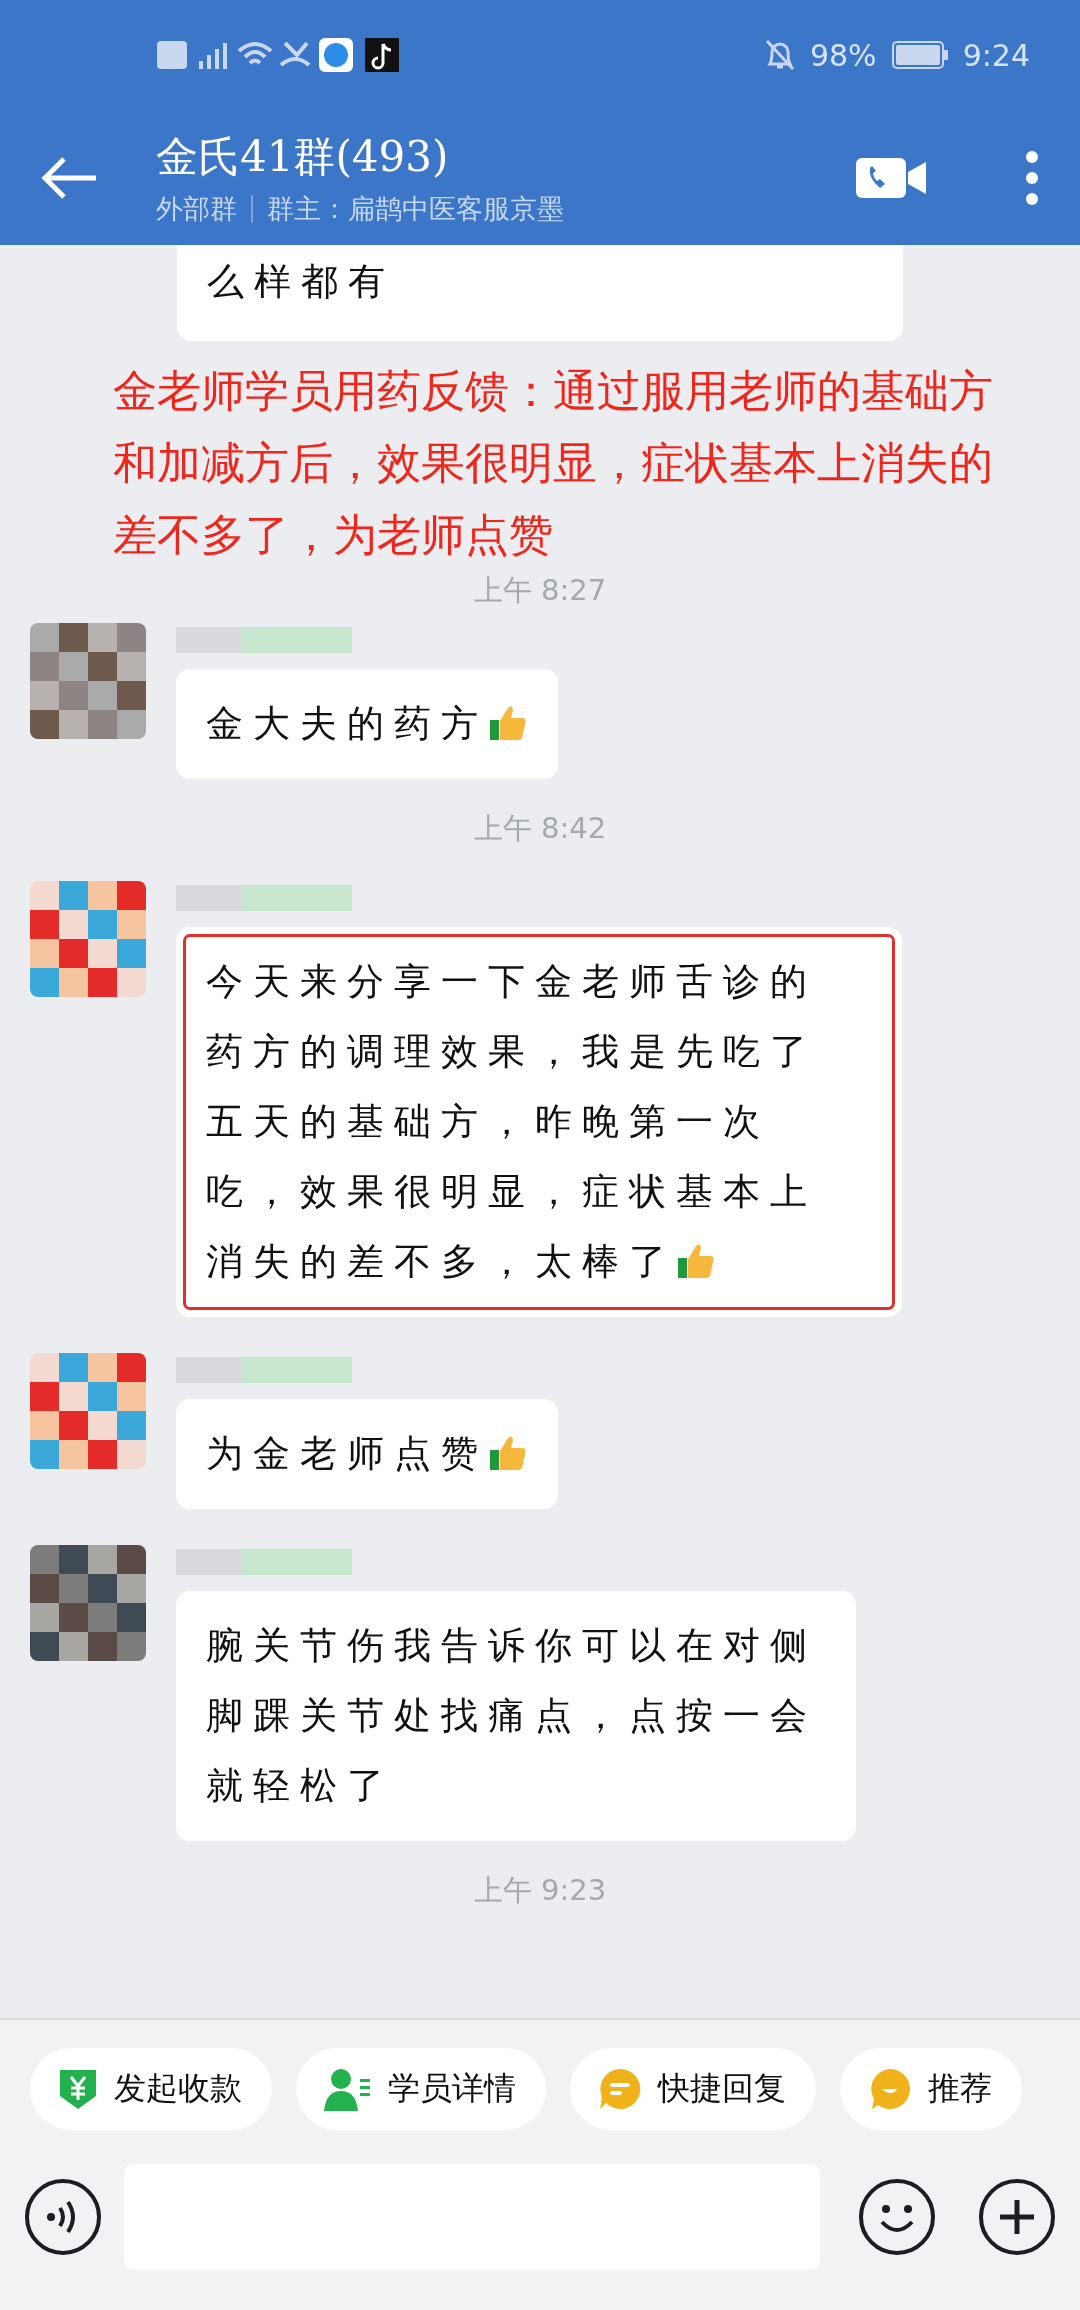 This screenshot has width=1080, height=2310. What do you see at coordinates (367, 724) in the screenshot?
I see `message-bubble: 金大夫的药方` at bounding box center [367, 724].